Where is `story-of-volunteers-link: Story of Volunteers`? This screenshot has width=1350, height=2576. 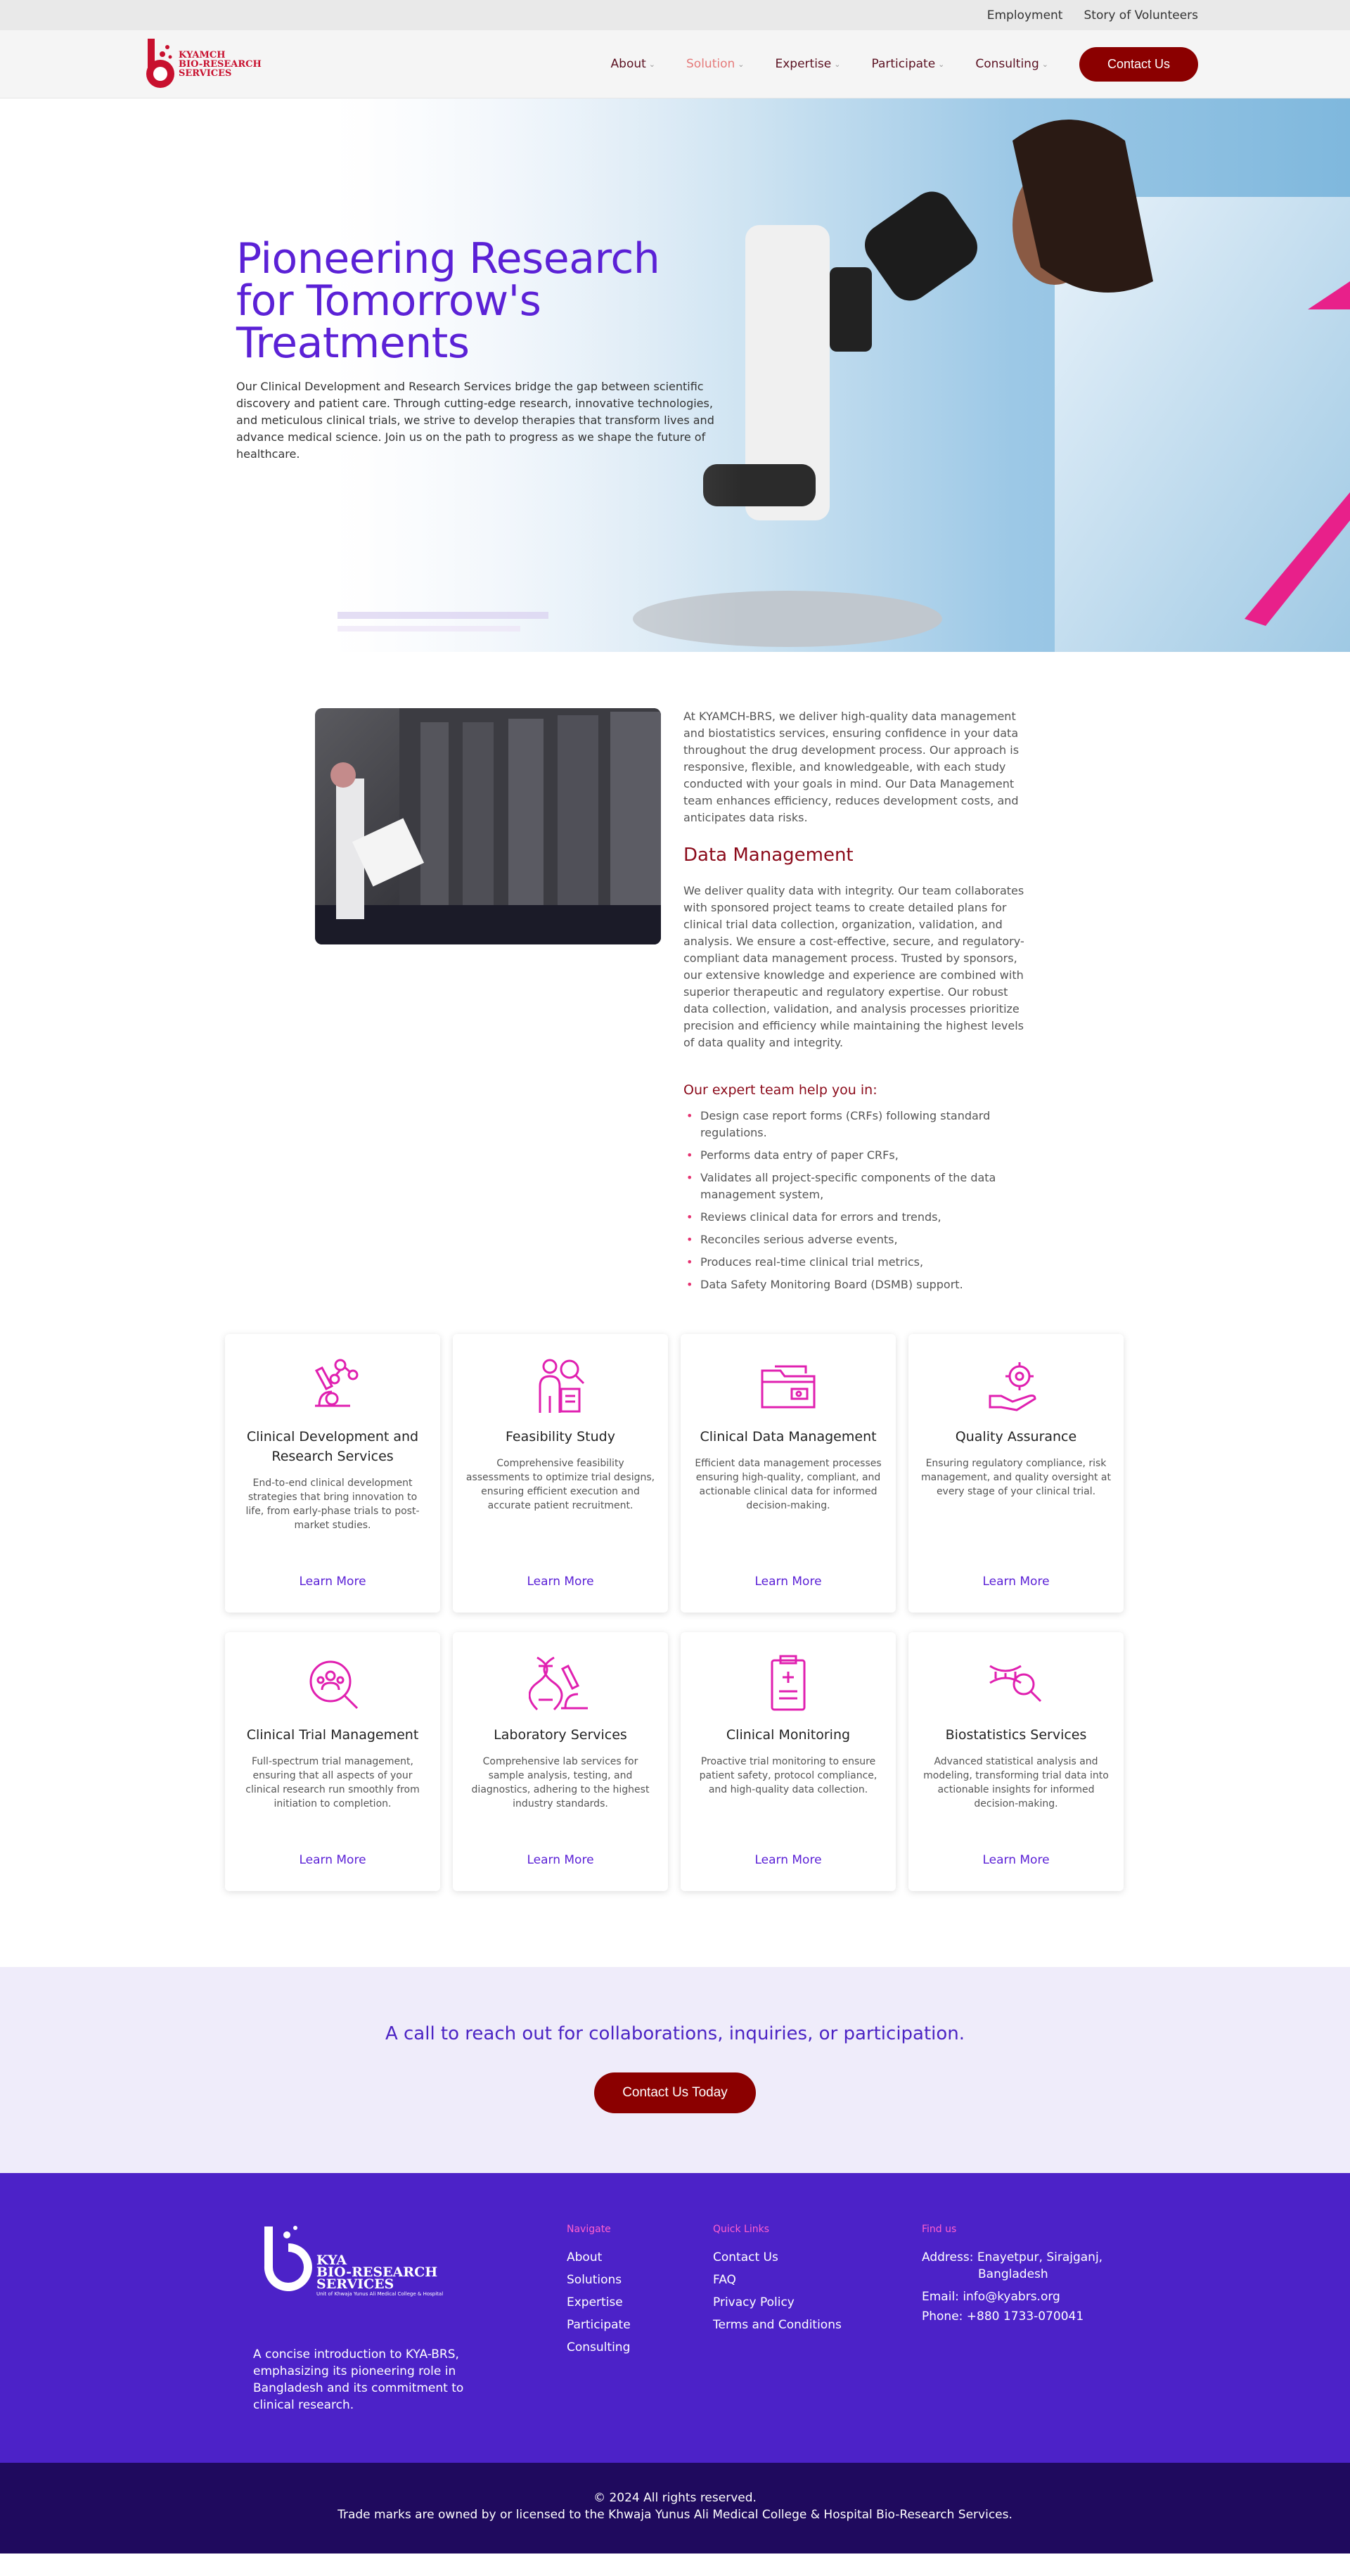 story-of-volunteers-link: Story of Volunteers is located at coordinates (1141, 15).